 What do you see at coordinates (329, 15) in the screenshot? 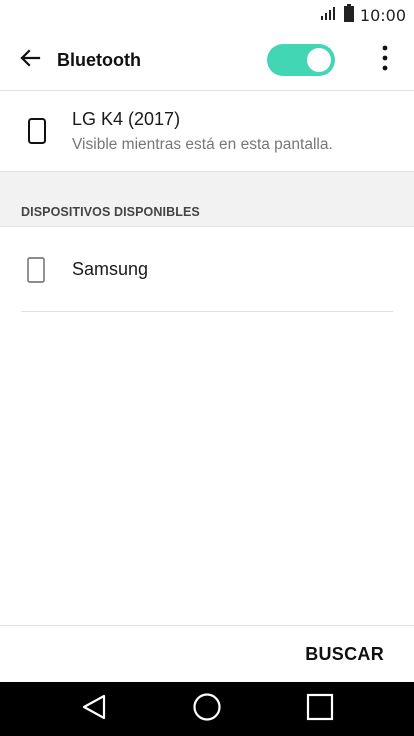
I see `signal-icon` at bounding box center [329, 15].